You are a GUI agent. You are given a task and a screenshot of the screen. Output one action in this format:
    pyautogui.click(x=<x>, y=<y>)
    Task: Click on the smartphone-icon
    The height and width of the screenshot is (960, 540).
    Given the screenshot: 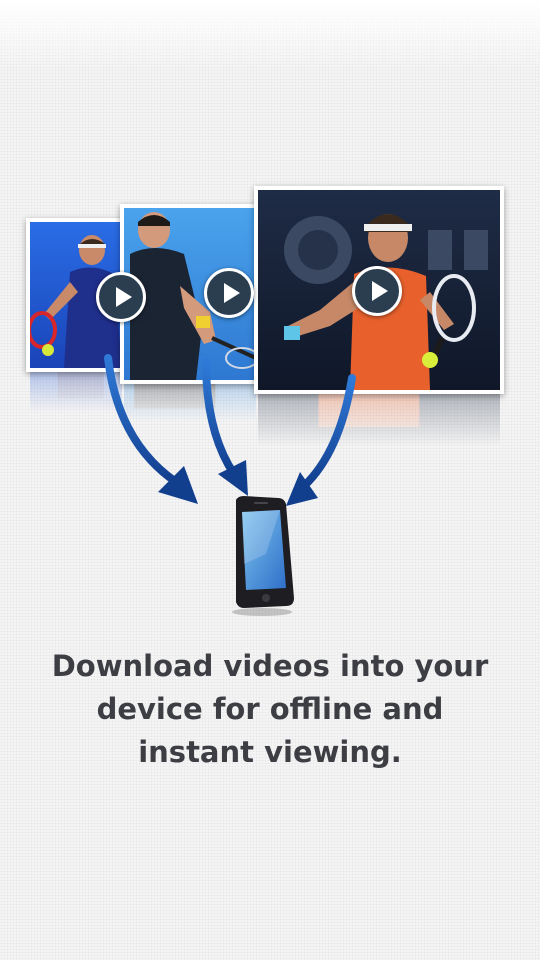 What is the action you would take?
    pyautogui.click(x=263, y=556)
    